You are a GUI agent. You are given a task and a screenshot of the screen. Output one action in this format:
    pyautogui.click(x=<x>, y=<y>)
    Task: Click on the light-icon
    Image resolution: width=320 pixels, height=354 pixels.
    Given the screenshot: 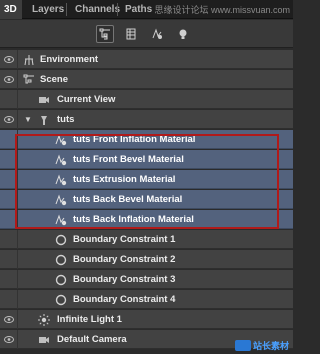 What is the action you would take?
    pyautogui.click(x=43, y=319)
    